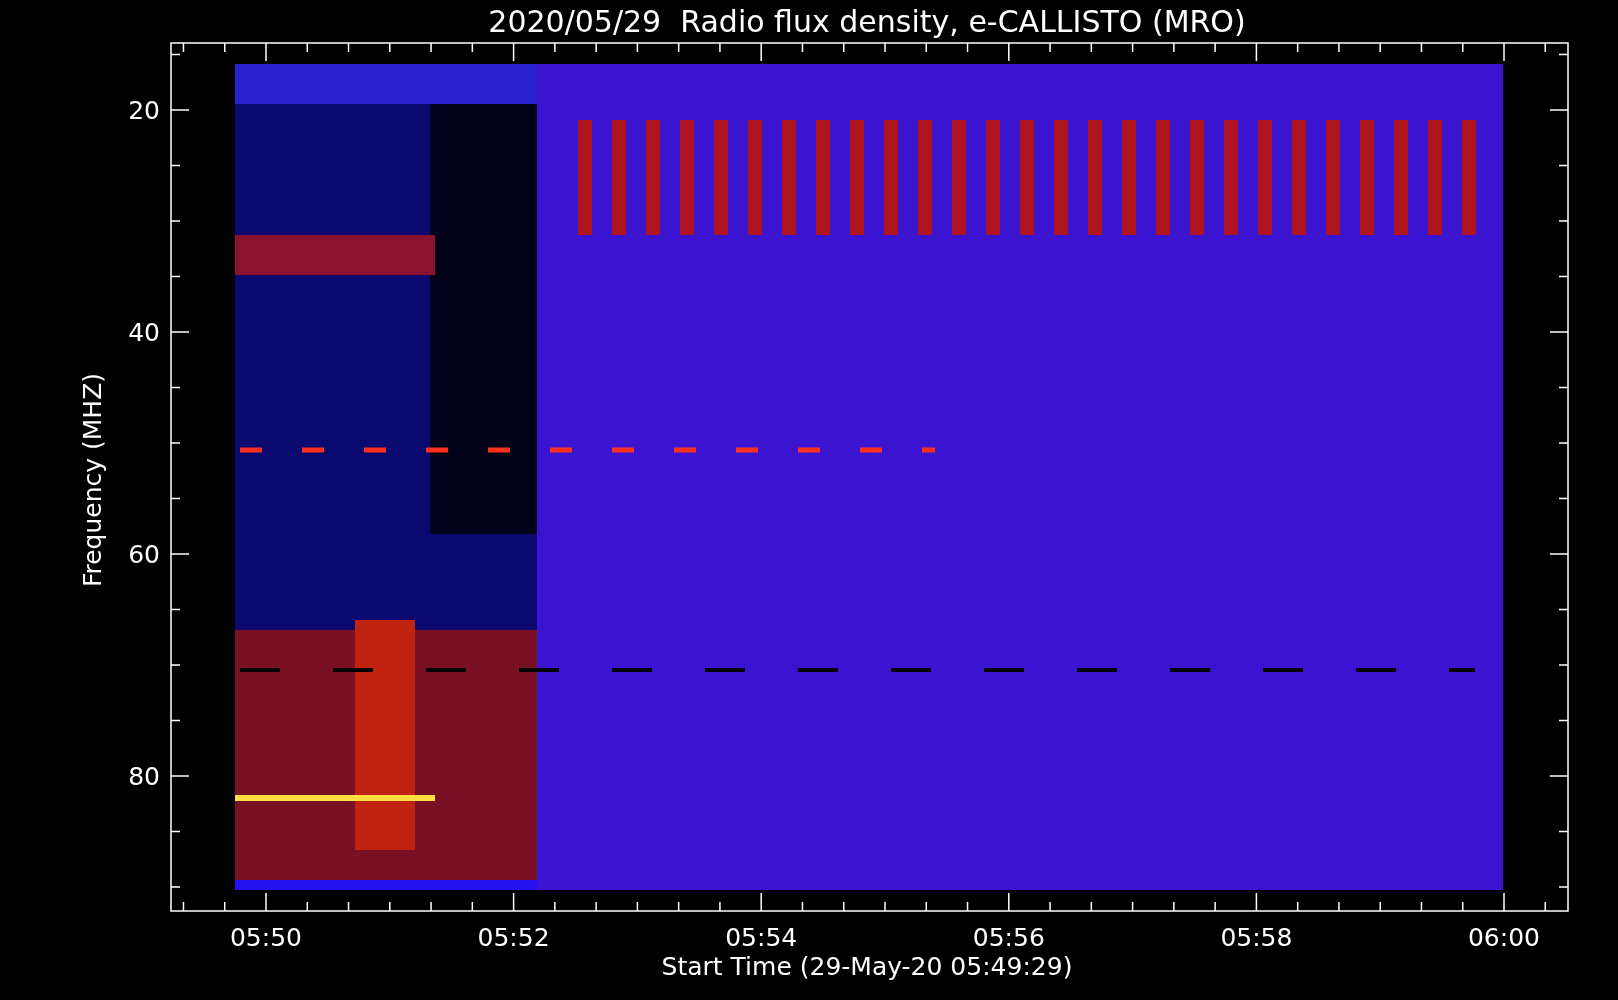 This screenshot has width=1618, height=1000. Describe the element at coordinates (867, 966) in the screenshot. I see `x-axis-label: Start Time (29-May-20 05:49:29)` at that location.